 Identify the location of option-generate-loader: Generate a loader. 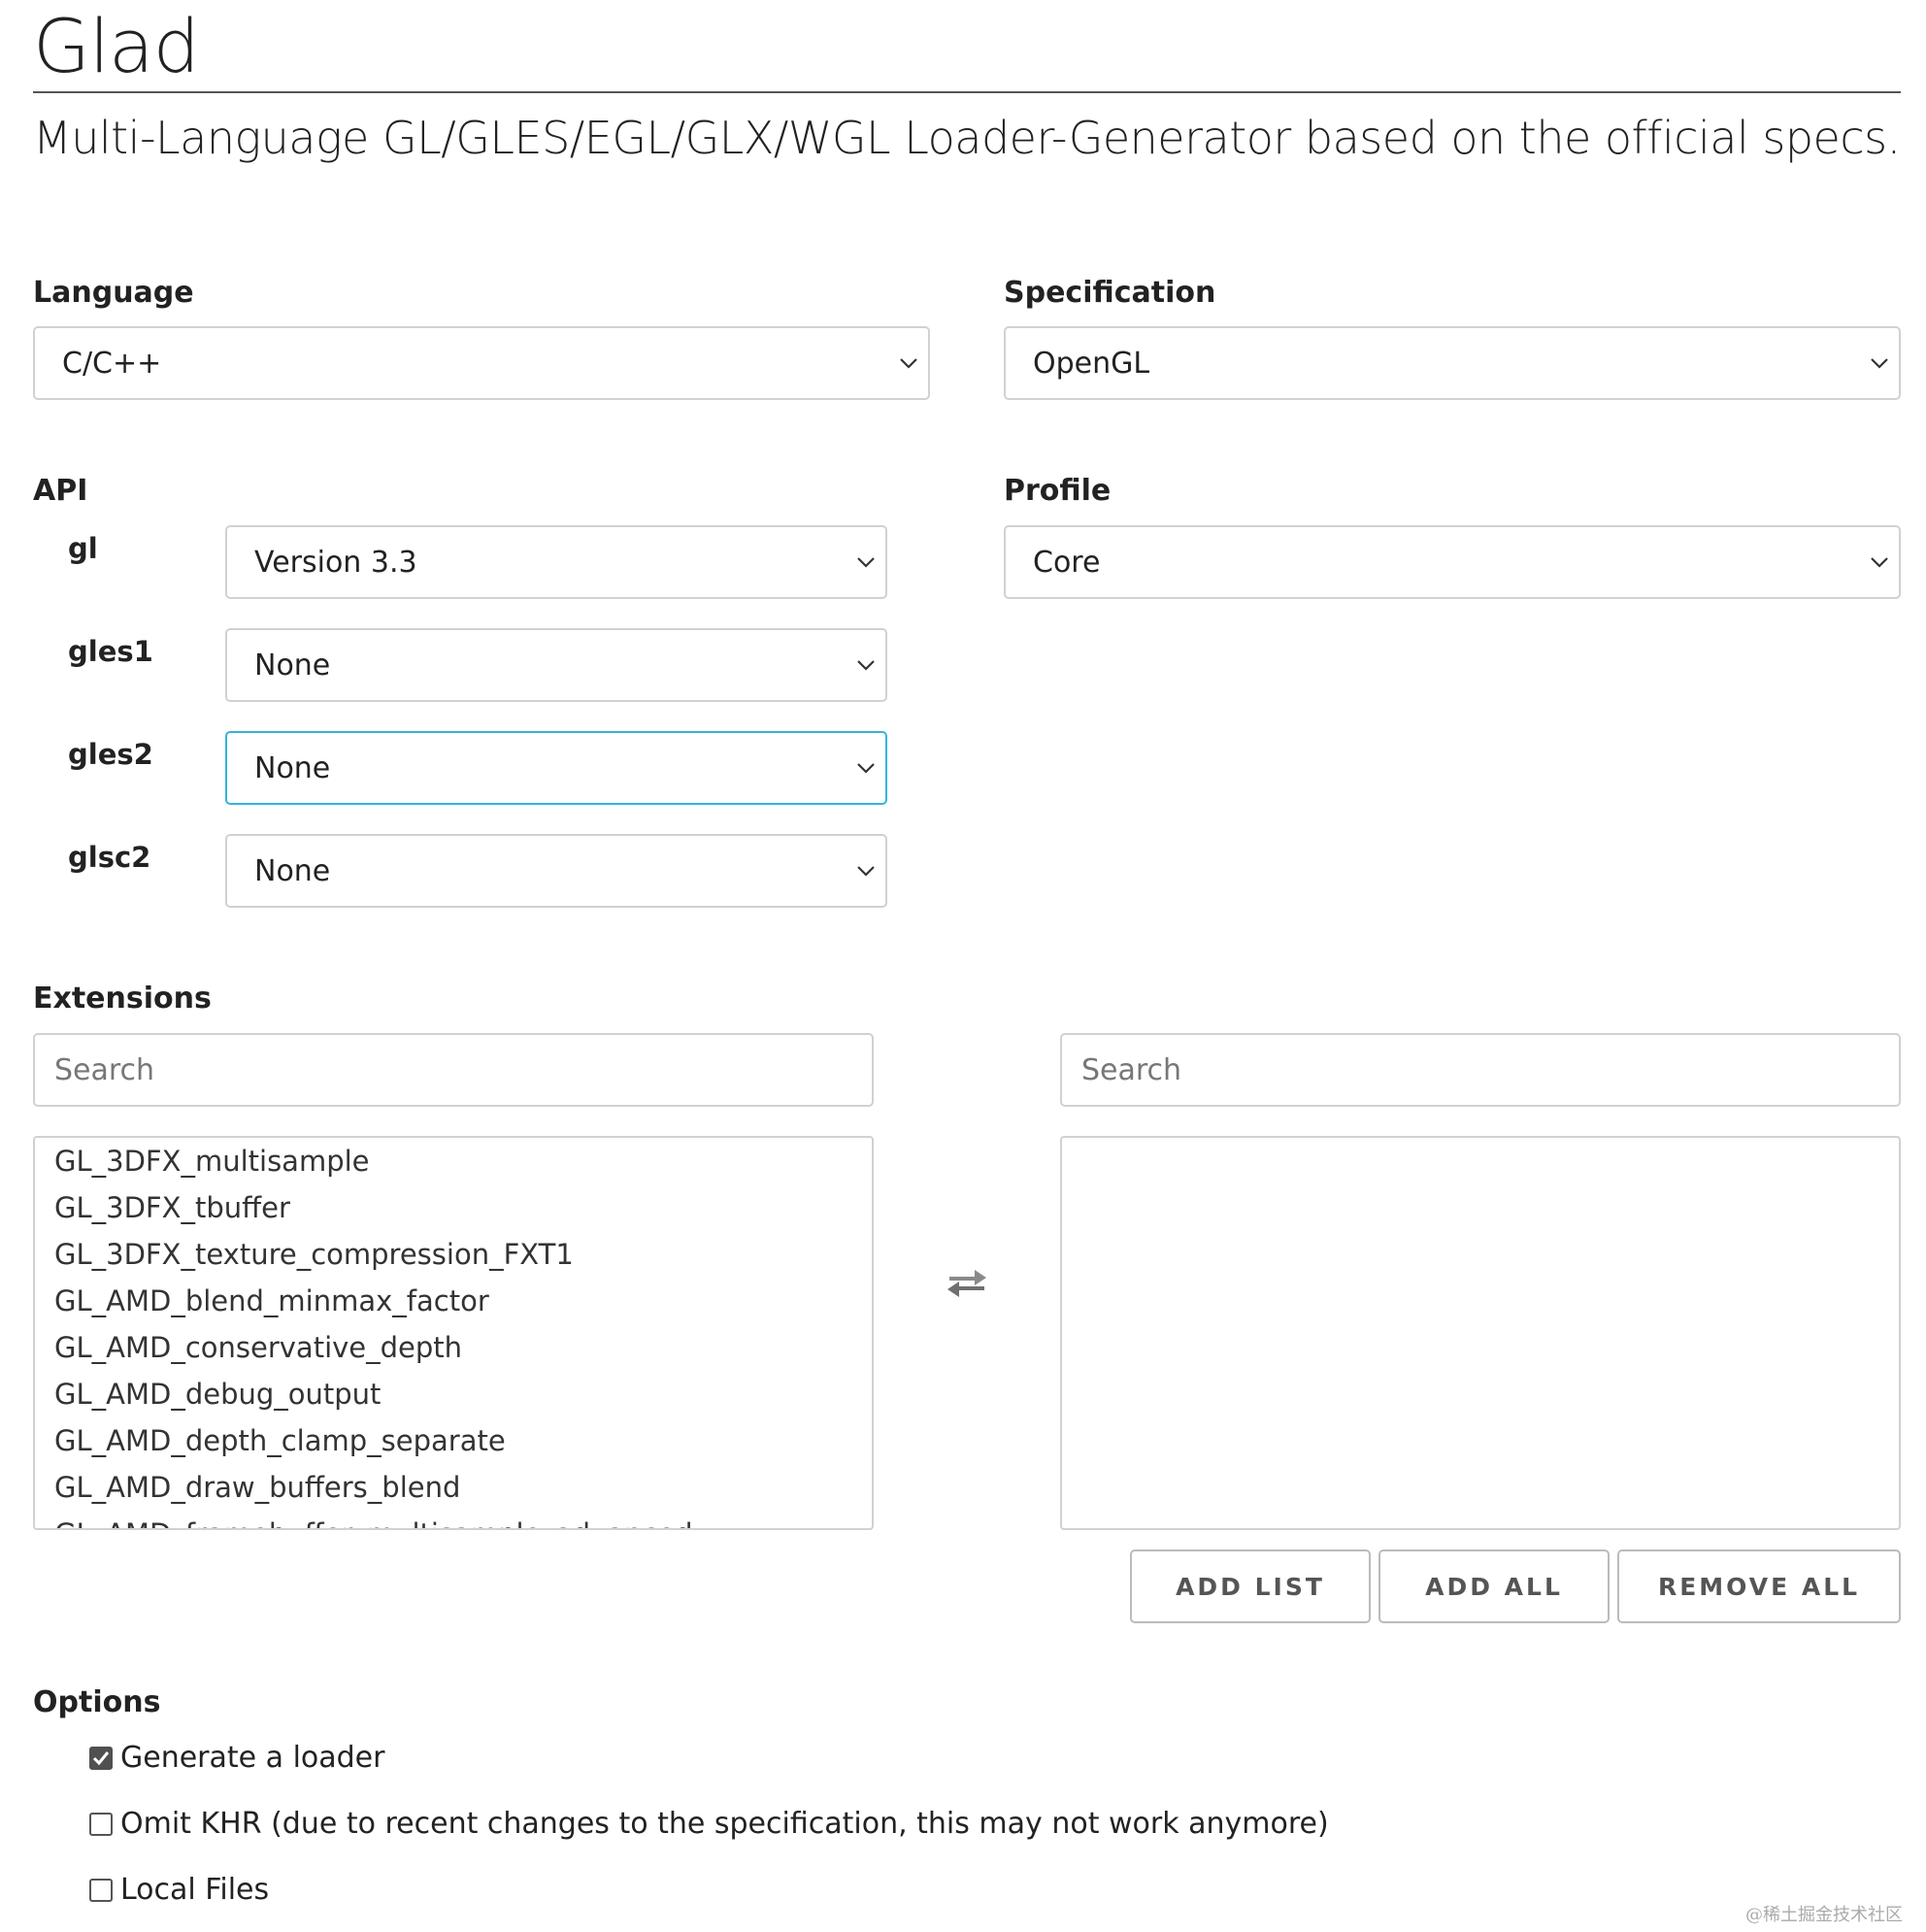
(237, 1758).